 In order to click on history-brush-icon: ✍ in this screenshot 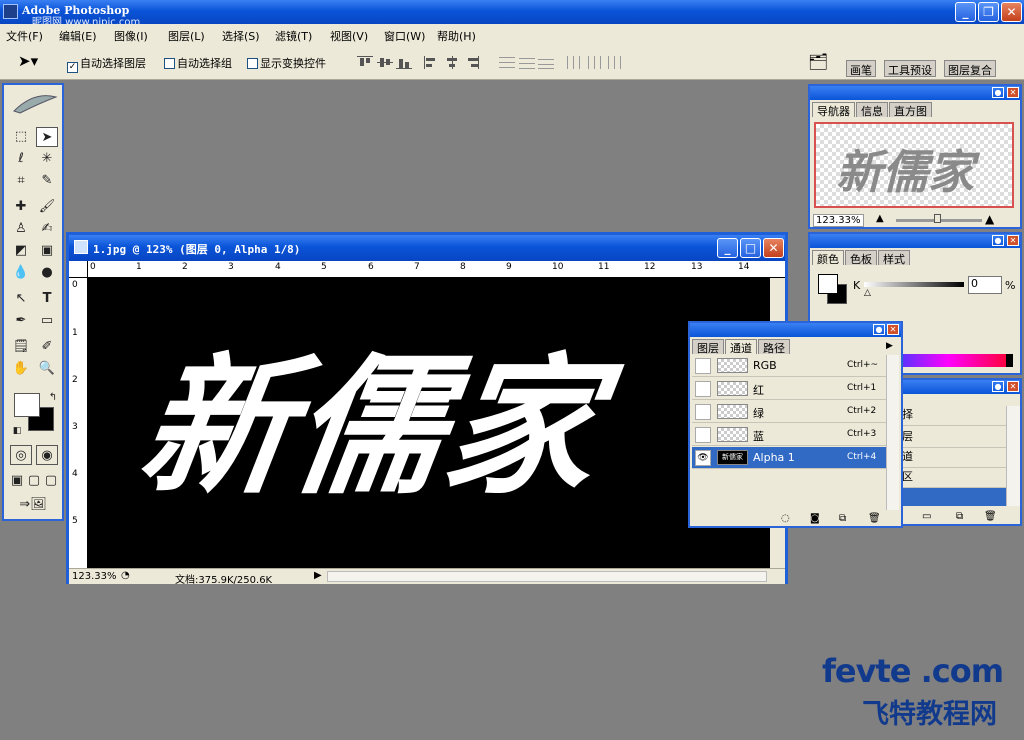, I will do `click(47, 229)`.